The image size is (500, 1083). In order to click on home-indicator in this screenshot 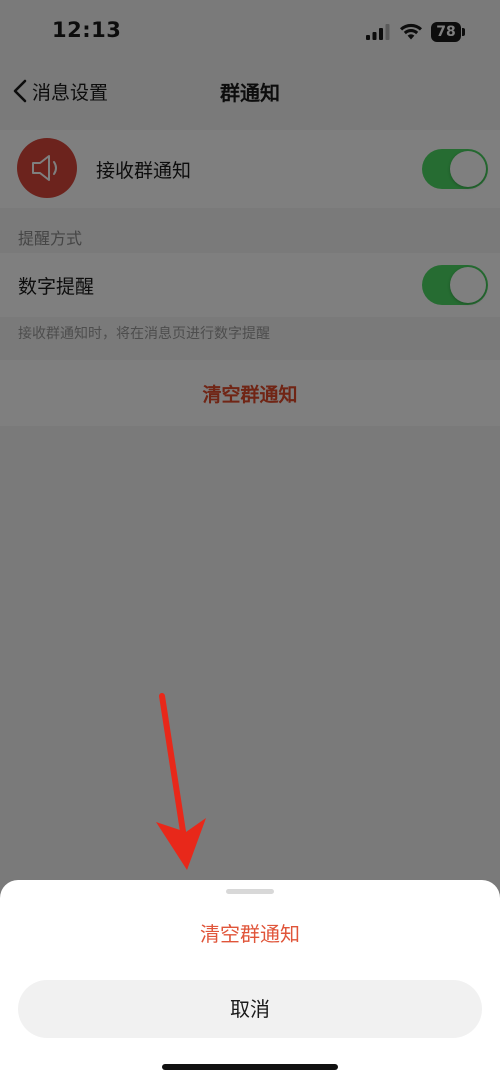, I will do `click(250, 1067)`.